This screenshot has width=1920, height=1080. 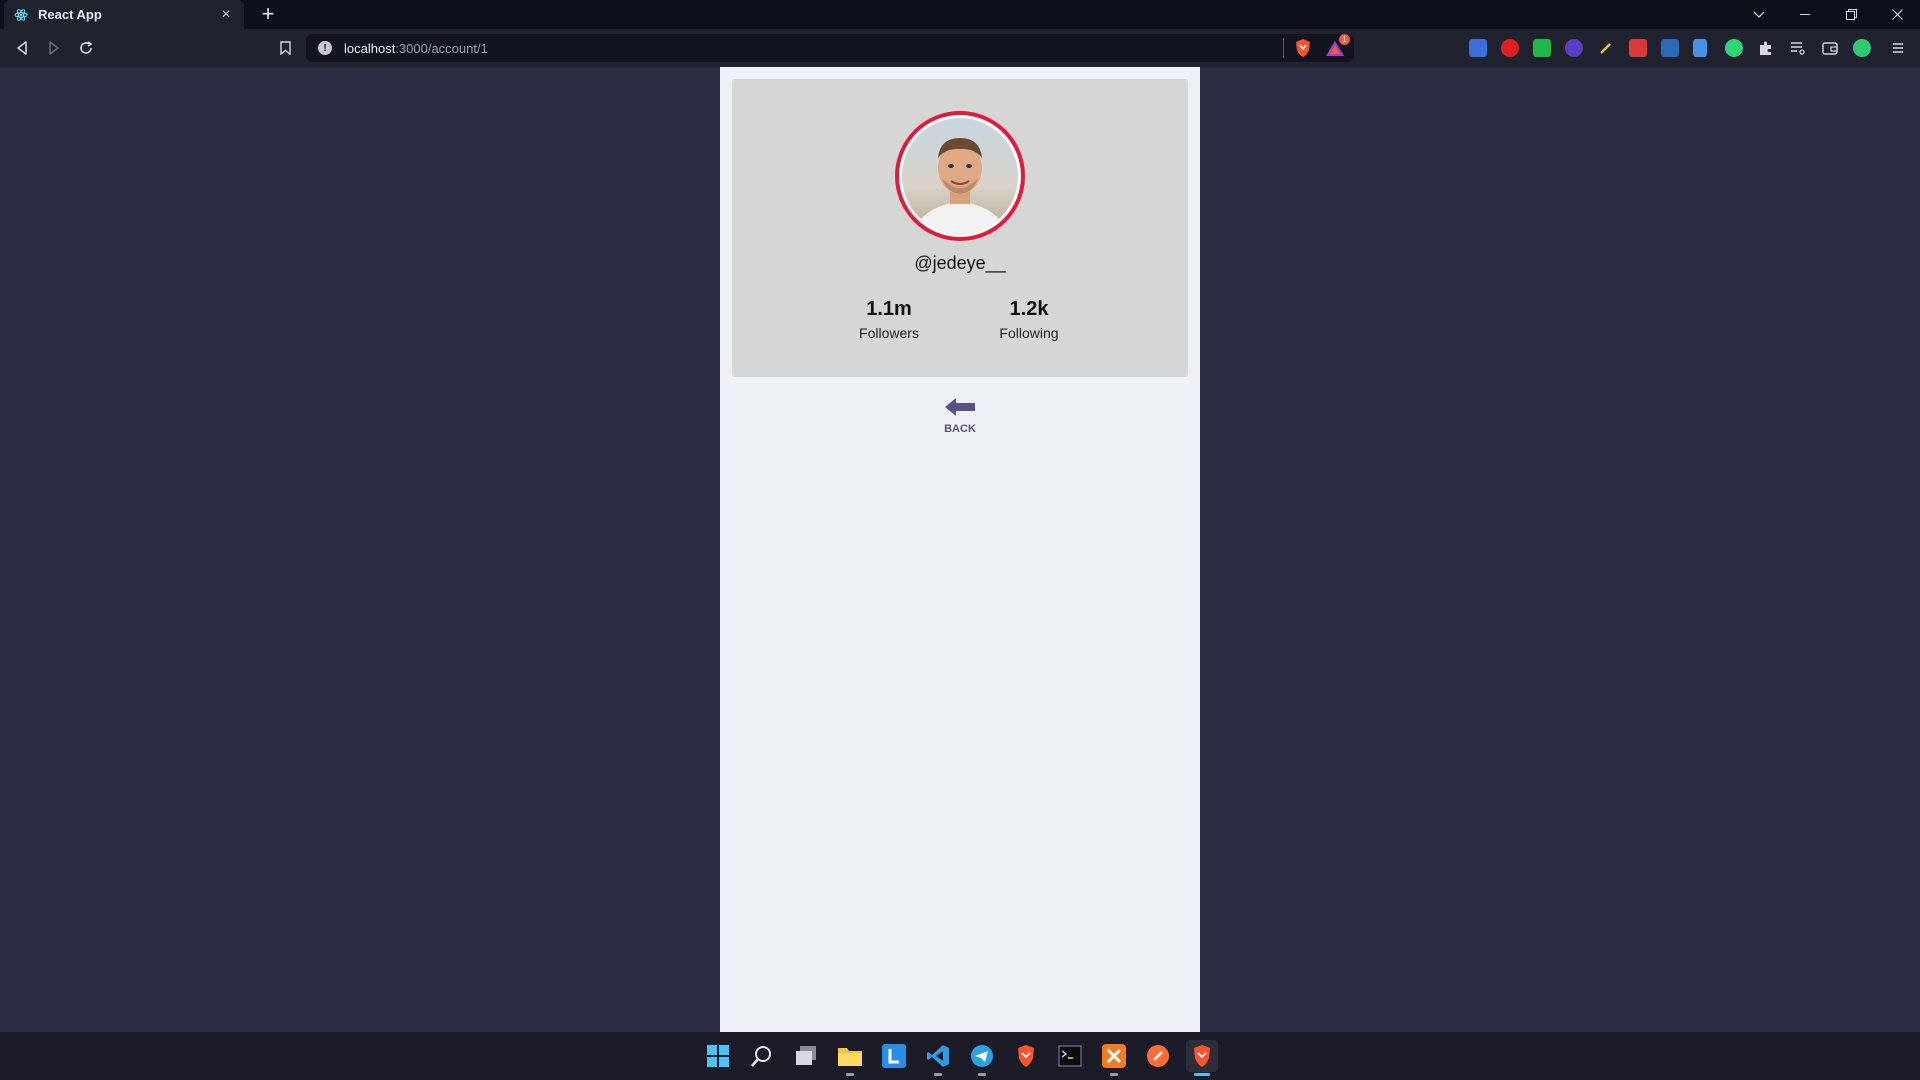 I want to click on xampp-icon, so click(x=1114, y=1058).